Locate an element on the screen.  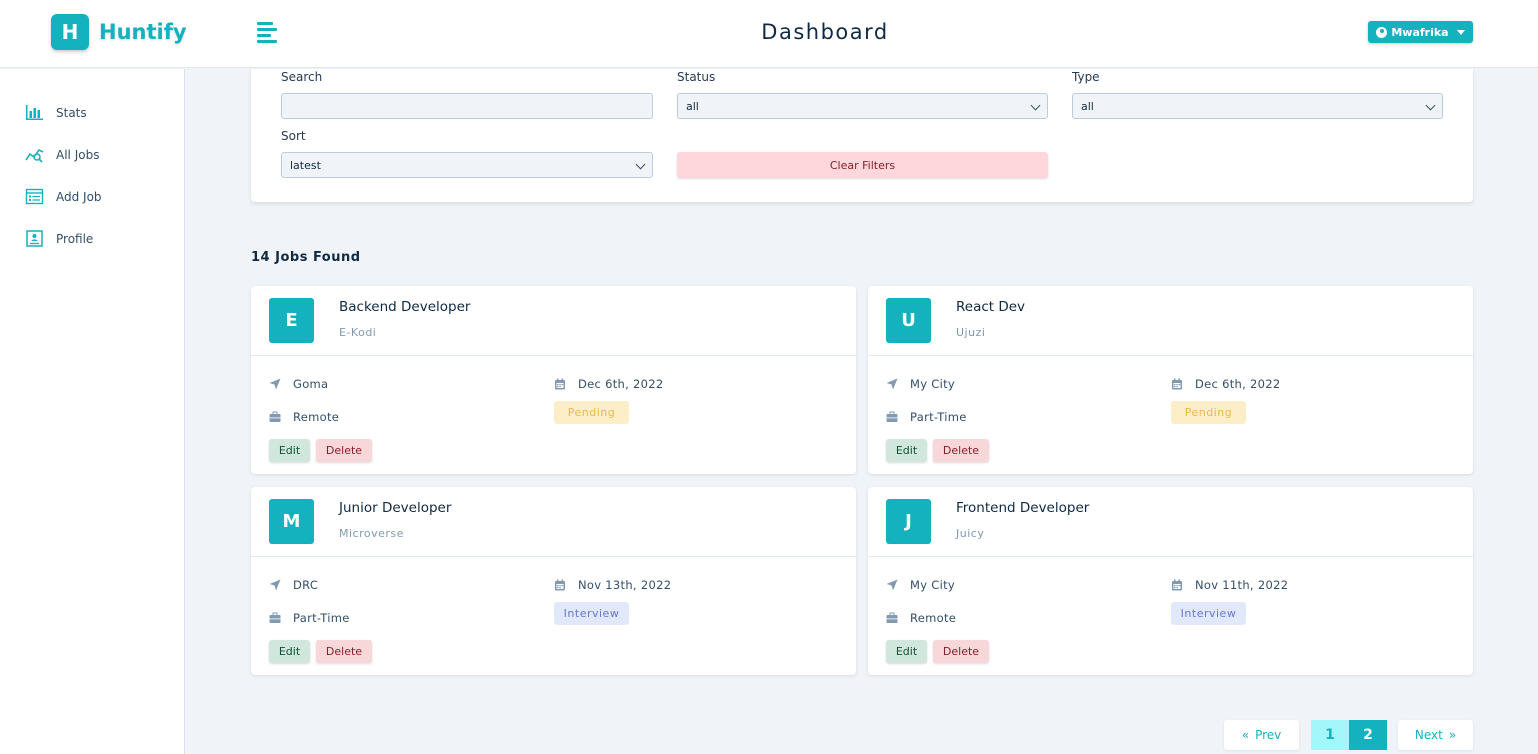
sidebar-item-label: All Jobs is located at coordinates (78, 154).